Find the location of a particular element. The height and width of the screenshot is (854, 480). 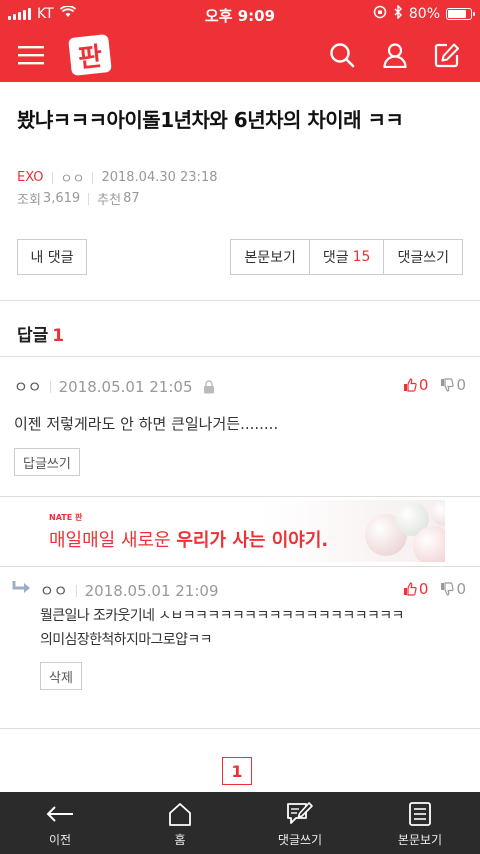

view-body-tab: 본문보기 is located at coordinates (420, 823).